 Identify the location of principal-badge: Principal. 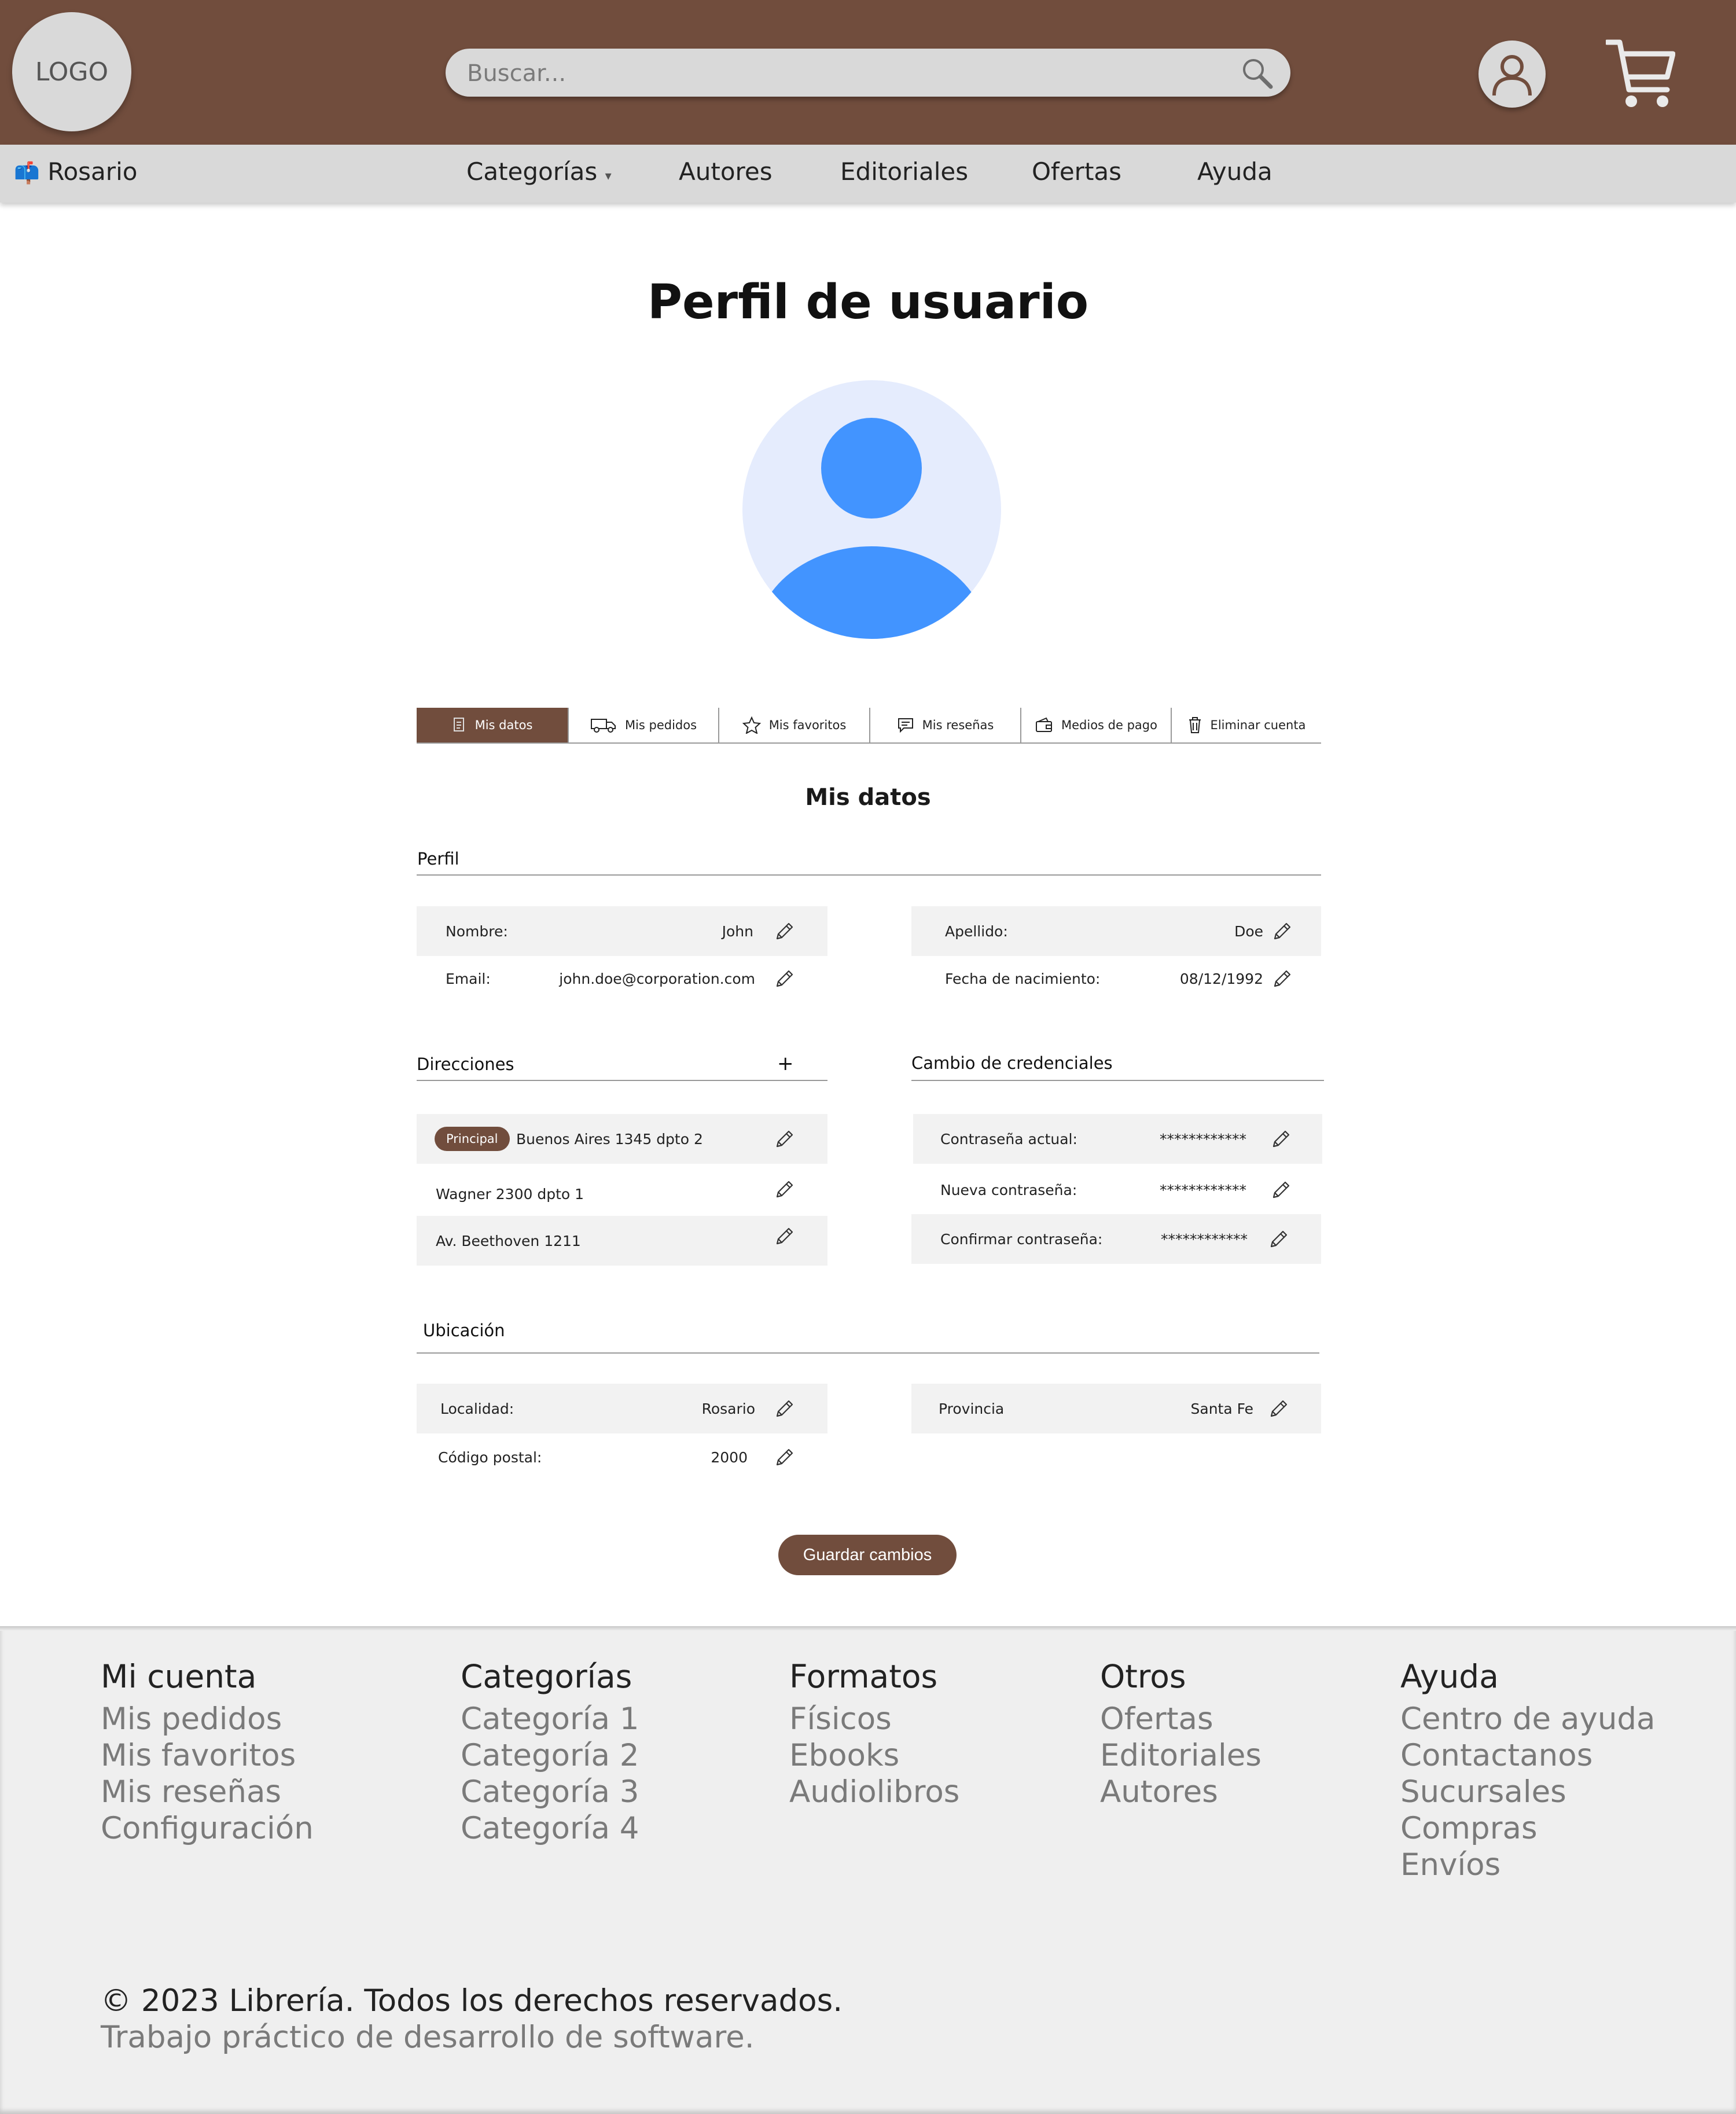
(472, 1139).